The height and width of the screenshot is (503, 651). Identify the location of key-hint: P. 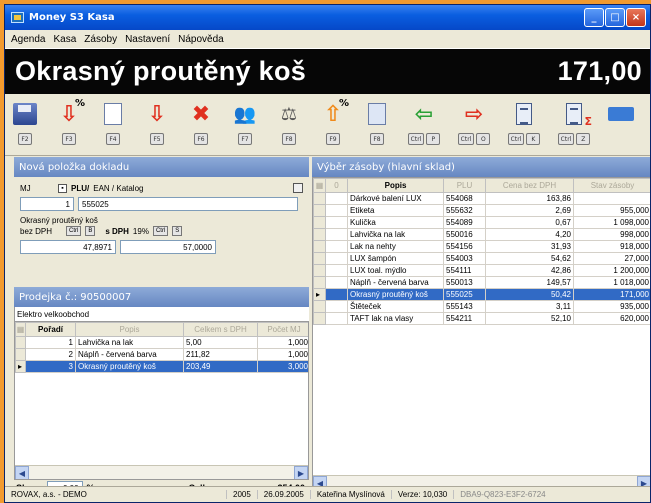
(433, 139).